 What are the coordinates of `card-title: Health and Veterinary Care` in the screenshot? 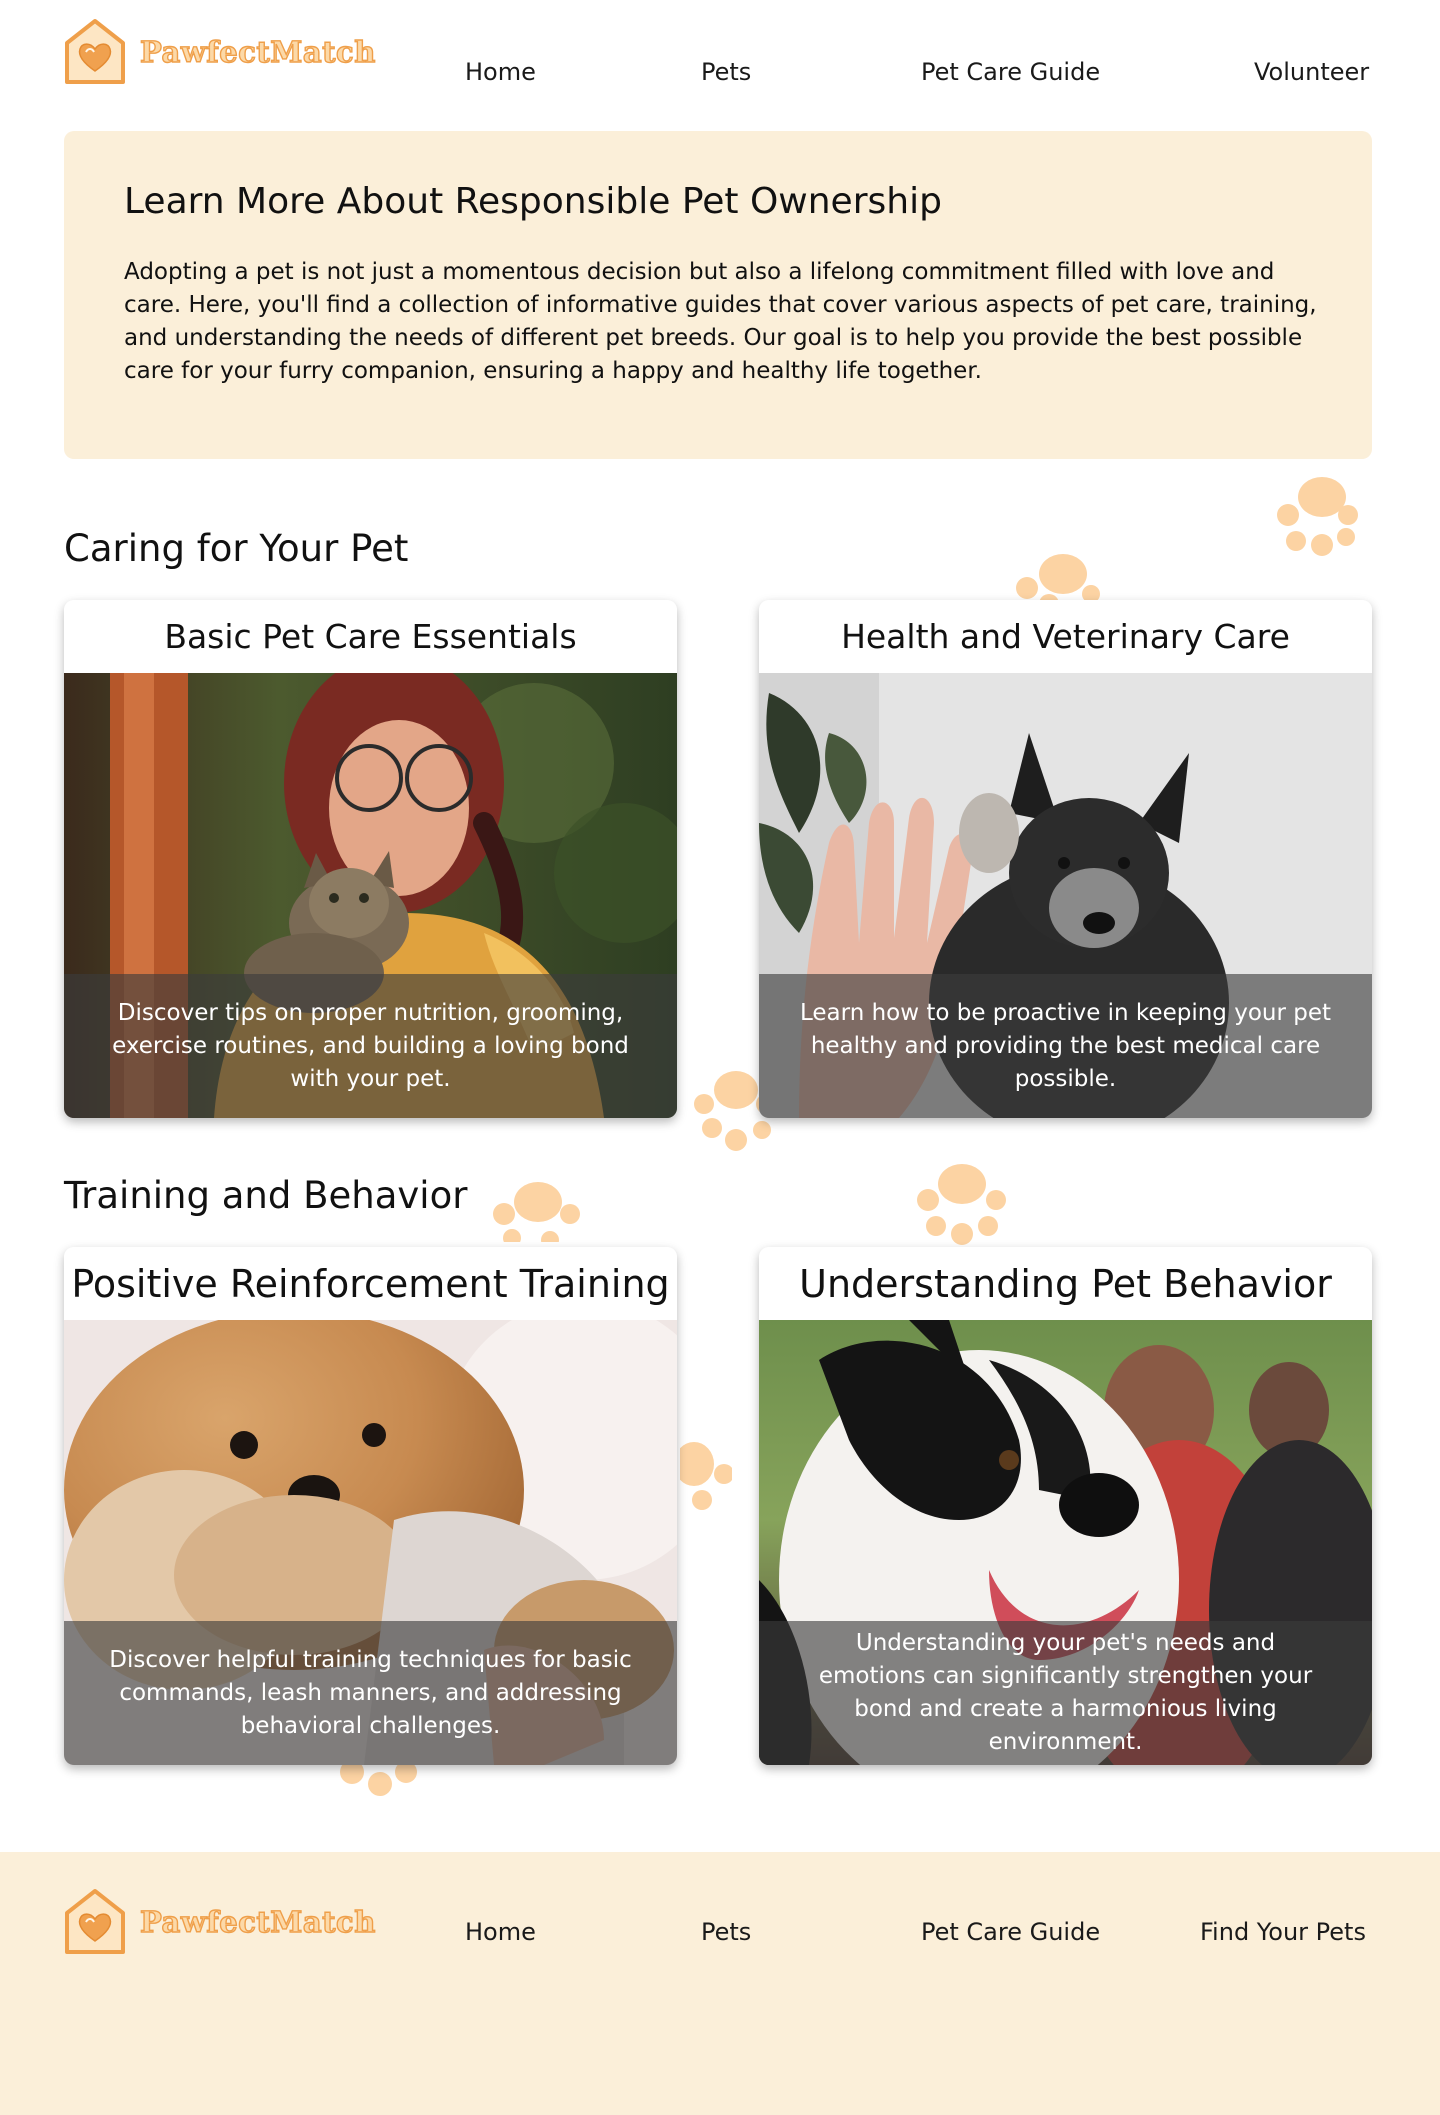 It's located at (1065, 636).